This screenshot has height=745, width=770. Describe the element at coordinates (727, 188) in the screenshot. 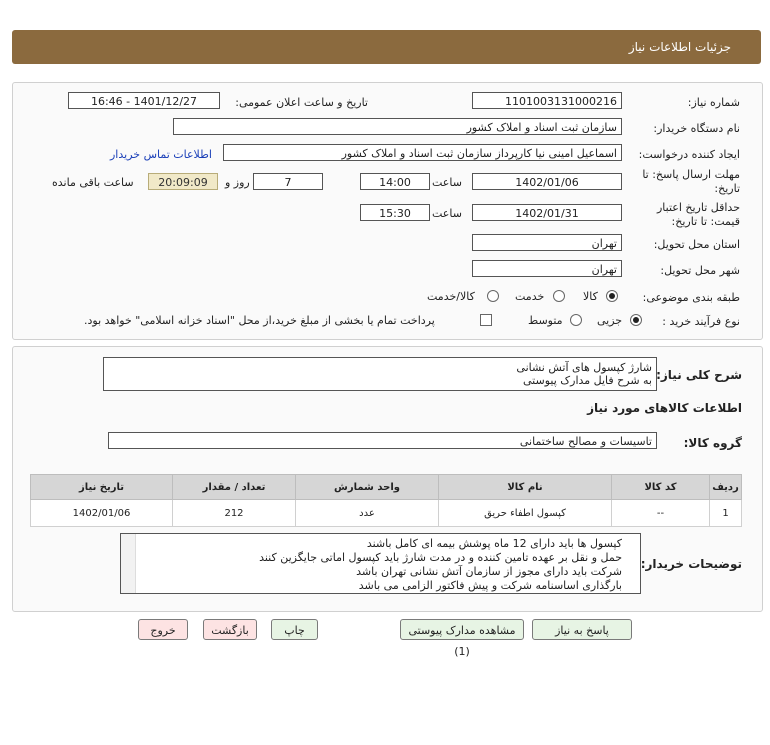

I see `reply-deadline-label-2: تاریخ:` at that location.